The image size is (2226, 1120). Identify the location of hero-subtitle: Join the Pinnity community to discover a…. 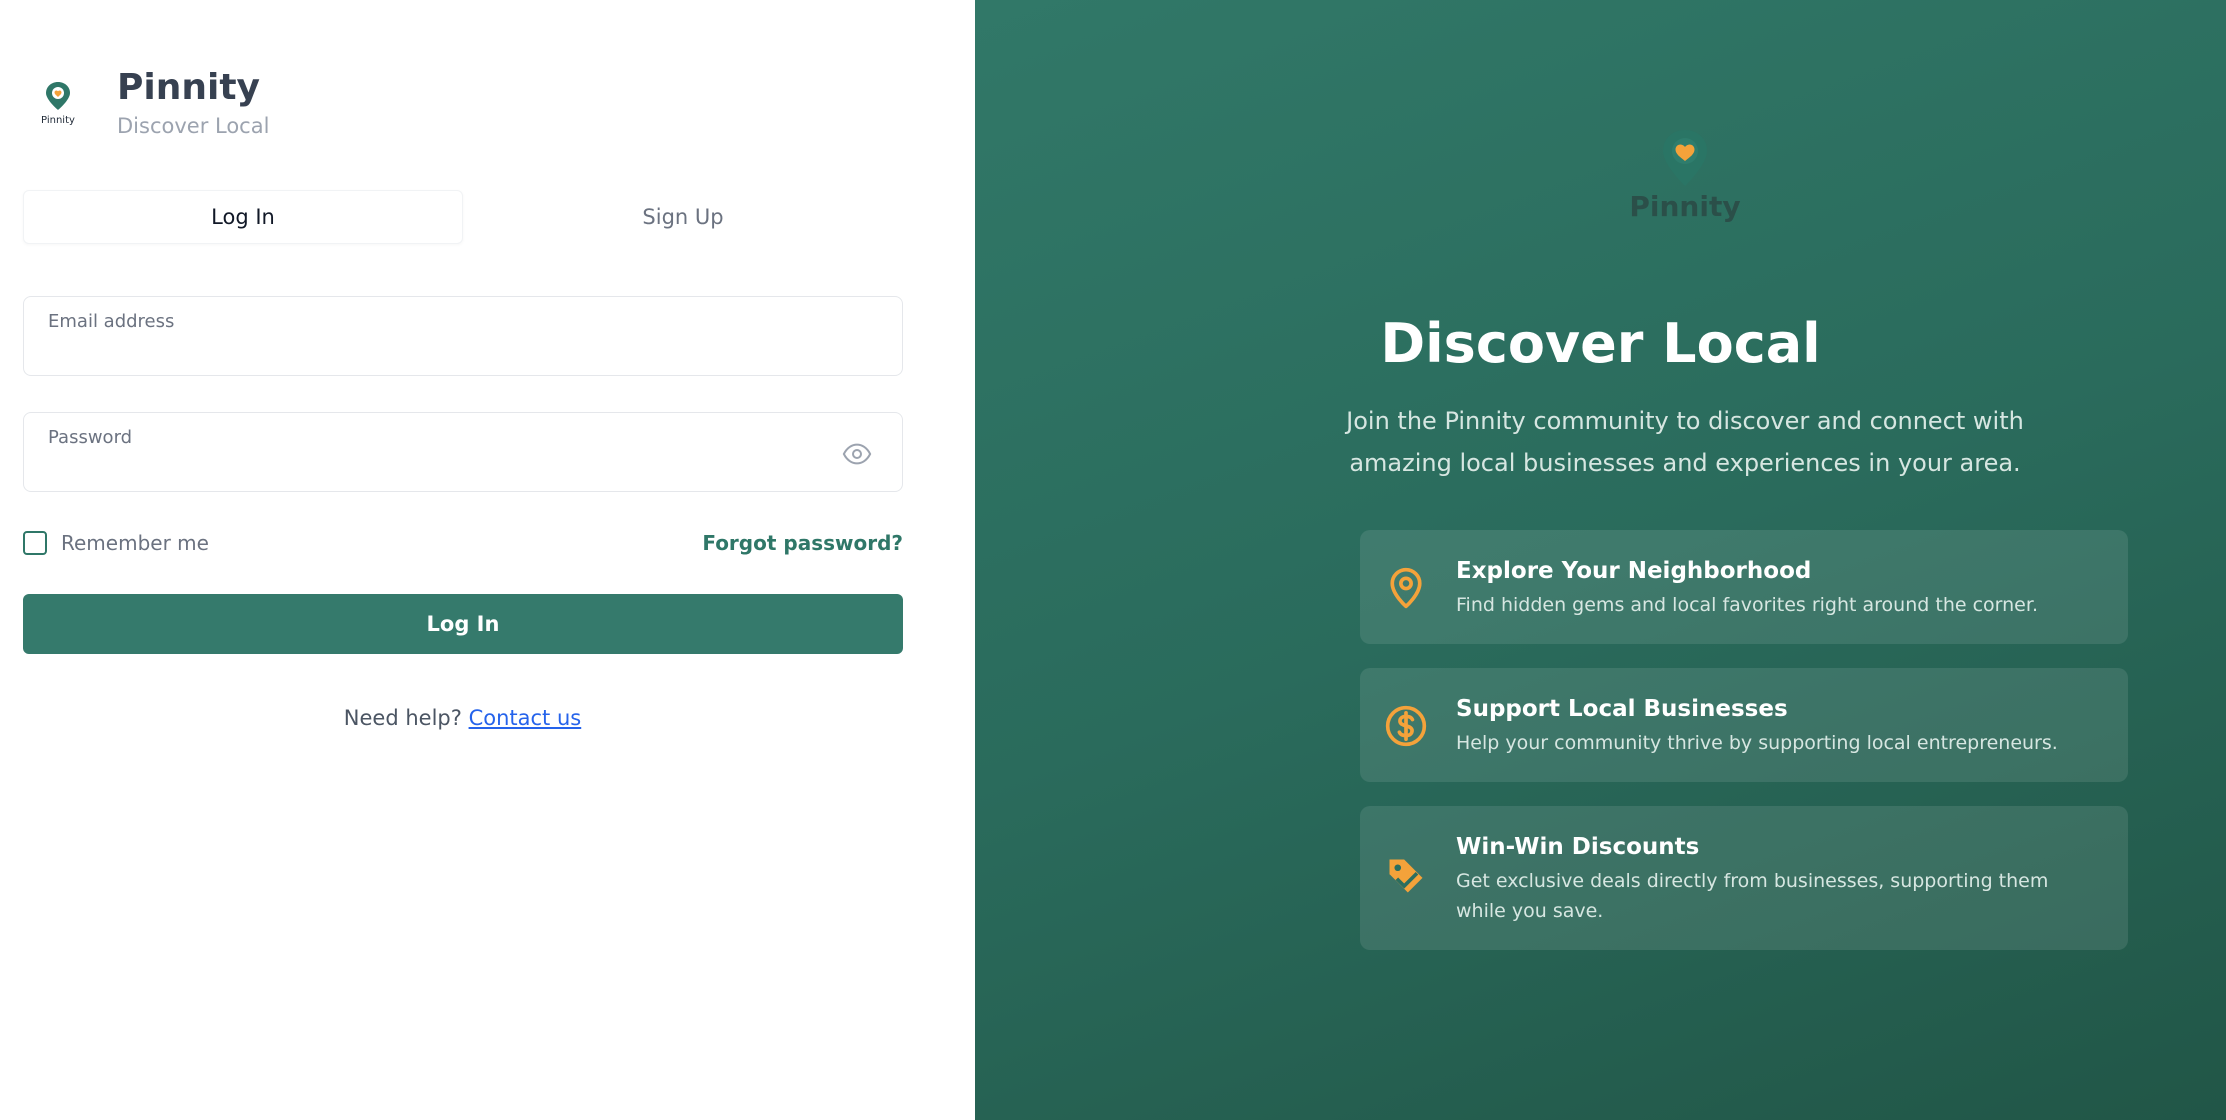
(1685, 442).